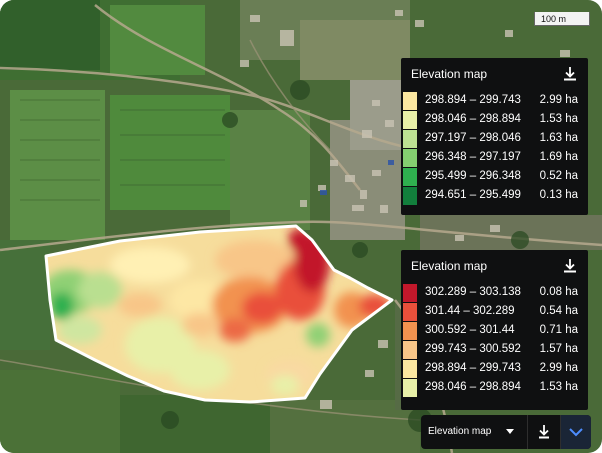 The height and width of the screenshot is (453, 602). I want to click on legend-row: 300.592 – 301.44 0.71 ha, so click(494, 330).